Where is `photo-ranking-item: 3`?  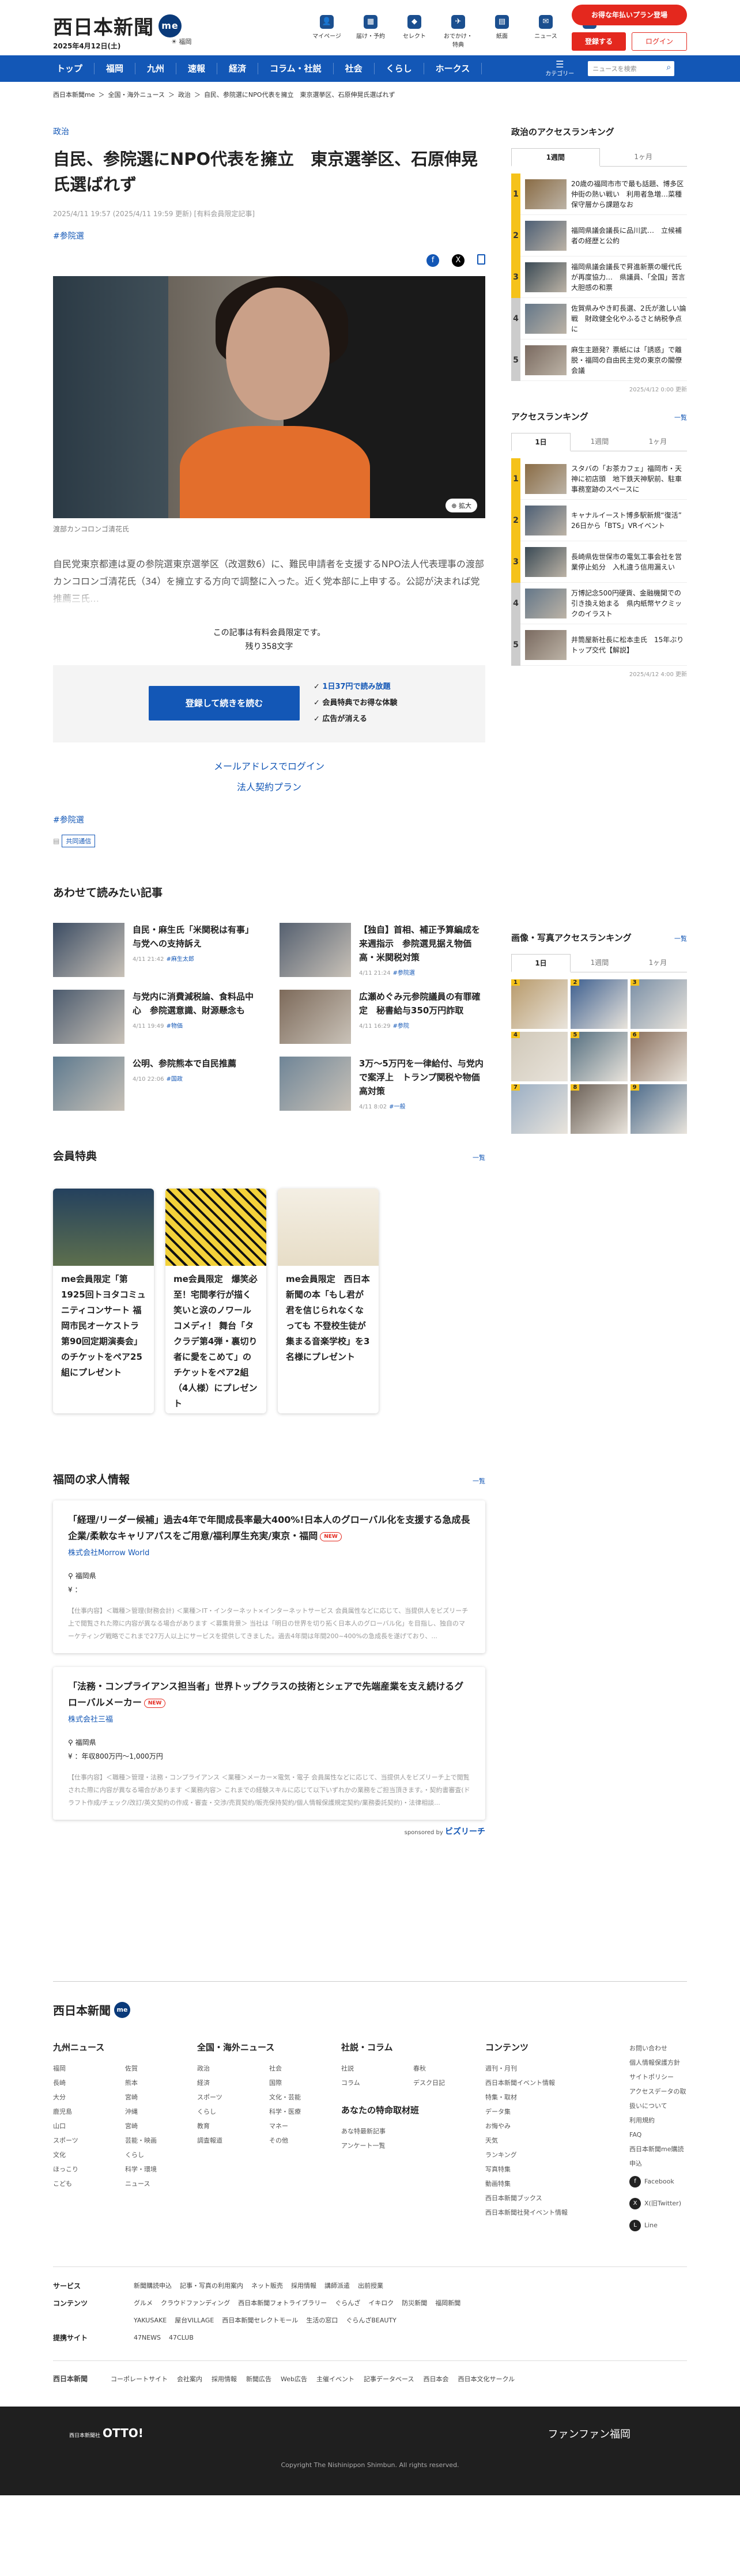
photo-ranking-item: 3 is located at coordinates (658, 1004).